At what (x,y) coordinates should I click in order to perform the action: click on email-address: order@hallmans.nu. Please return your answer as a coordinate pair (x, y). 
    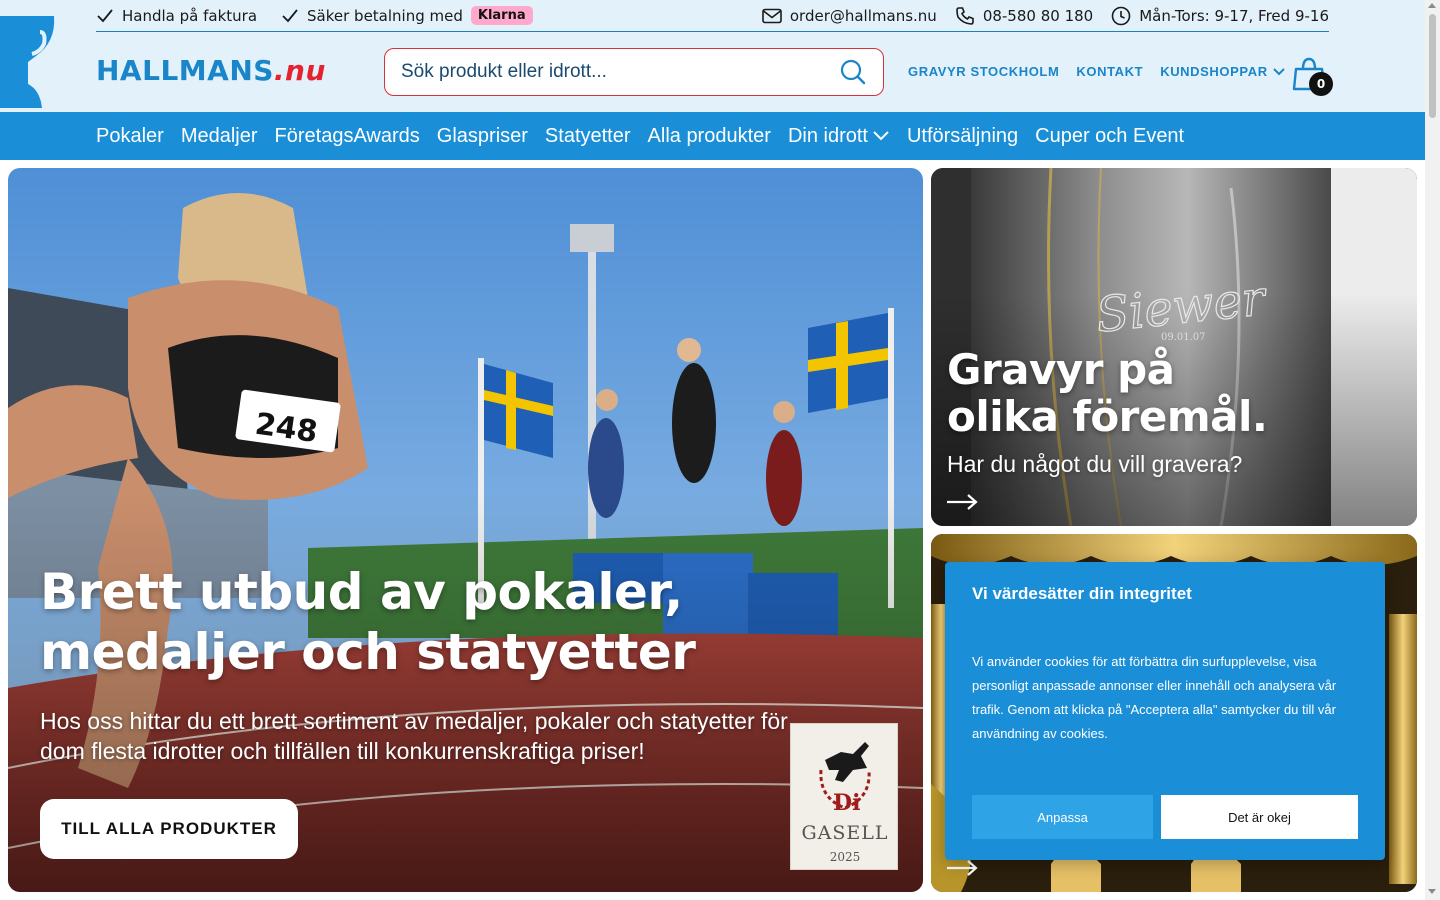
    Looking at the image, I should click on (863, 15).